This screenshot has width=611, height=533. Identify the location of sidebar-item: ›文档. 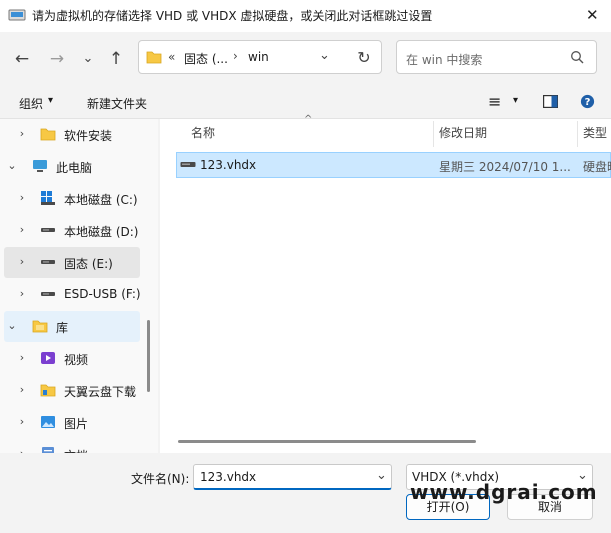
(72, 446).